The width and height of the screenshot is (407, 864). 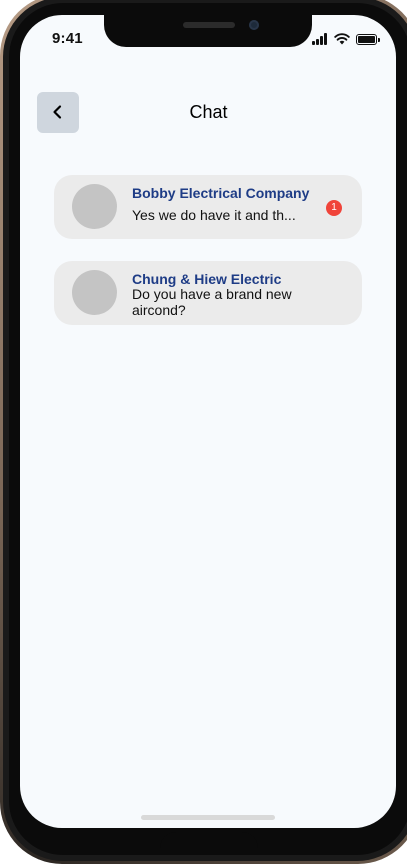 I want to click on notch, so click(x=208, y=31).